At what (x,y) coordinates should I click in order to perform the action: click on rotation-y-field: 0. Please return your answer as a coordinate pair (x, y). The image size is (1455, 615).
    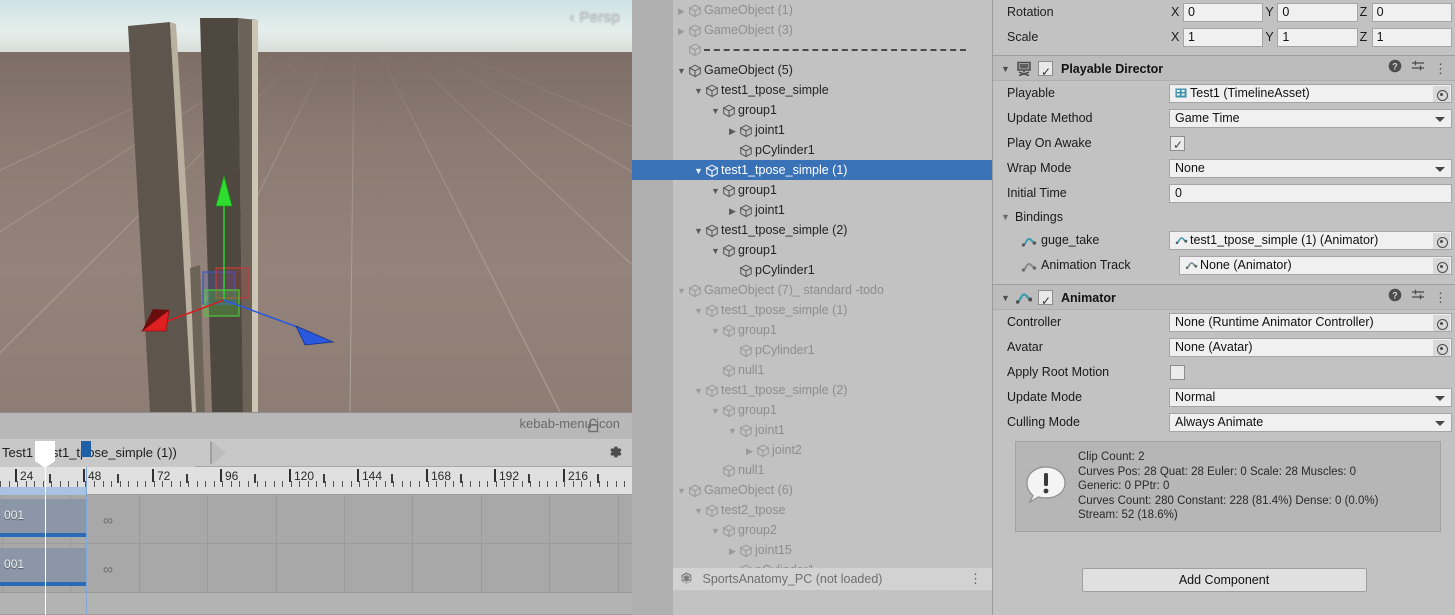
    Looking at the image, I should click on (1317, 12).